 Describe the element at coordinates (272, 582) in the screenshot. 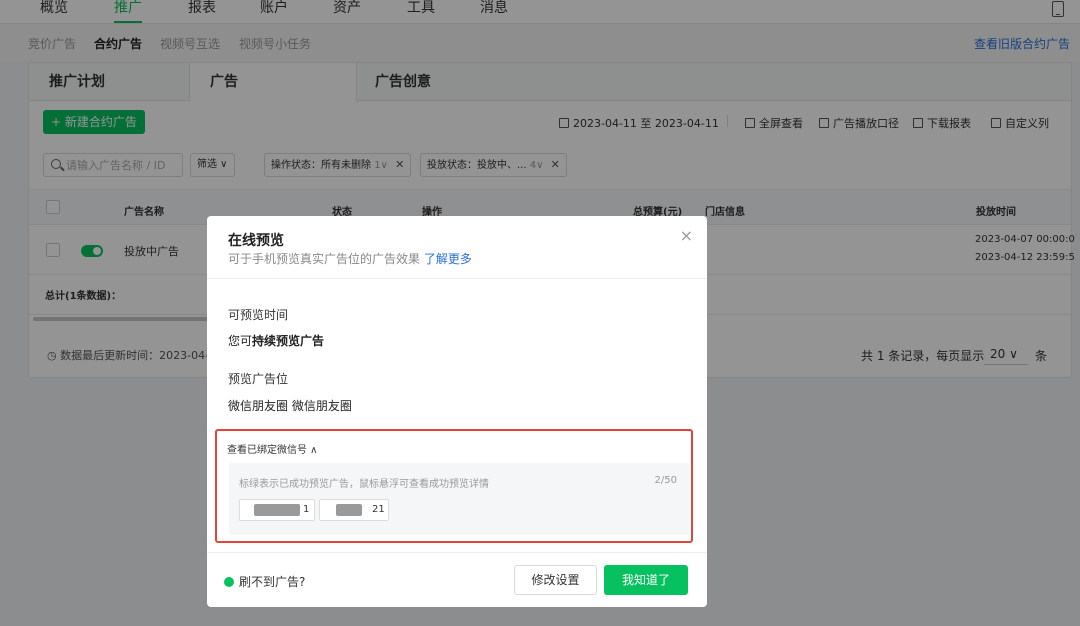

I see `no-ad-help-text: 刷不到广告?` at that location.